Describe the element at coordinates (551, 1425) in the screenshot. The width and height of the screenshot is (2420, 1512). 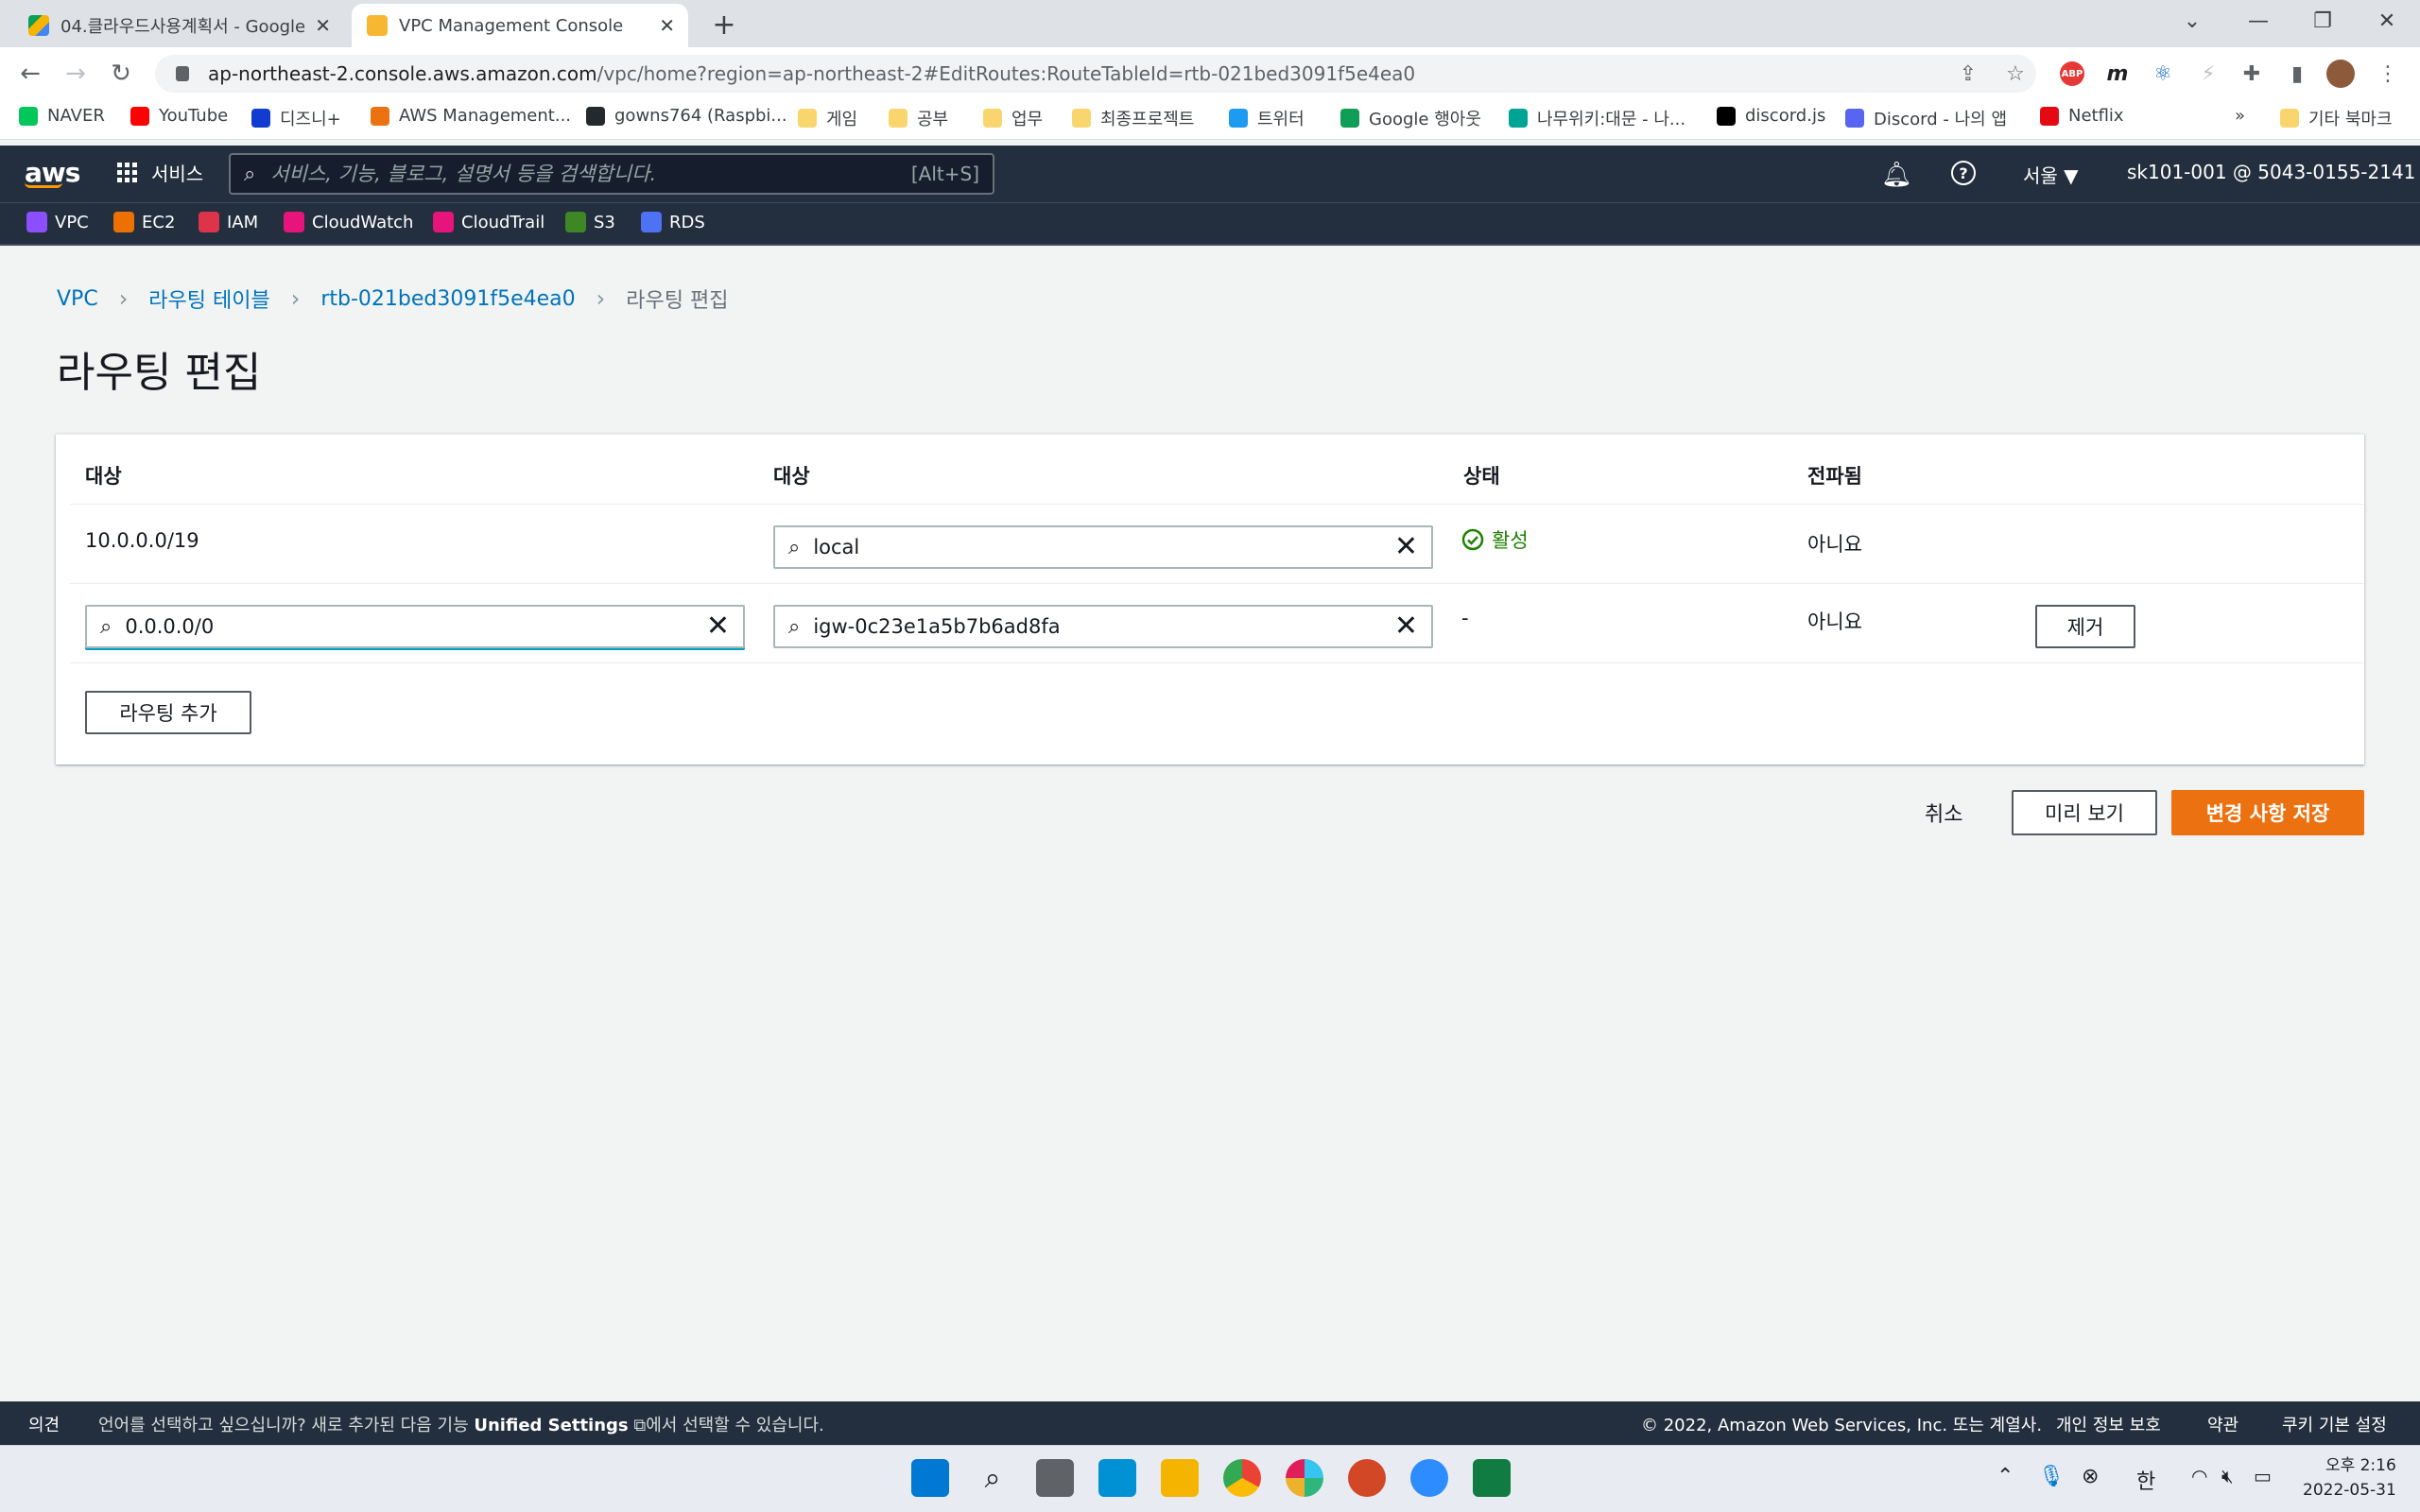
I see `unified-settings-link: Unified Settings` at that location.